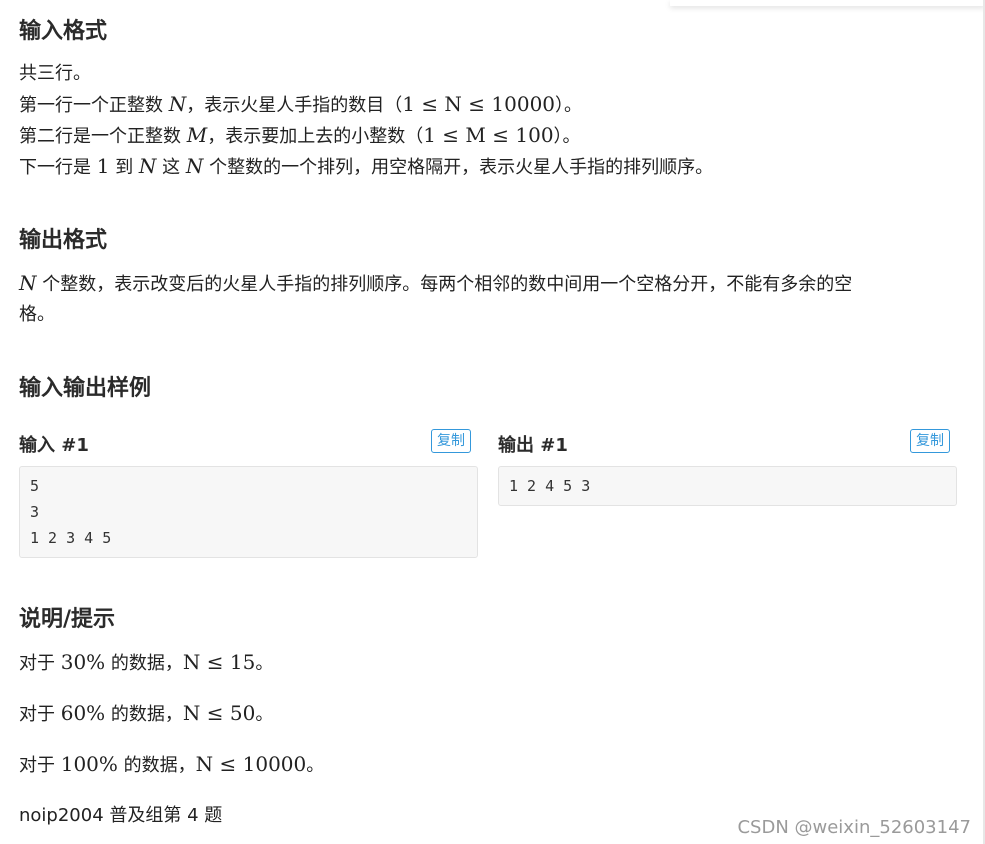 The image size is (985, 844). Describe the element at coordinates (103, 166) in the screenshot. I see `math-num: 1` at that location.